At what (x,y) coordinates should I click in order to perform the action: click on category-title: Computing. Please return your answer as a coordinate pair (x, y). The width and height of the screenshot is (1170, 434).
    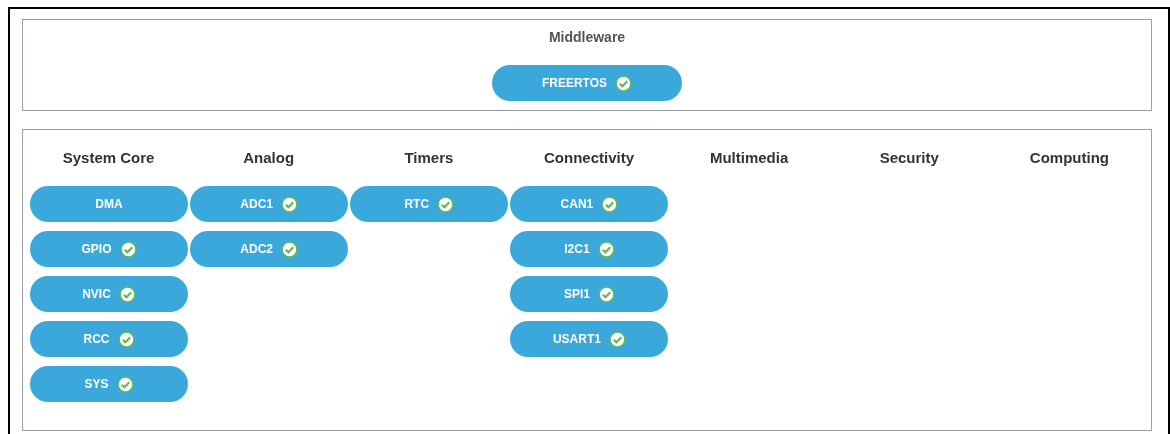
    Looking at the image, I should click on (1069, 158).